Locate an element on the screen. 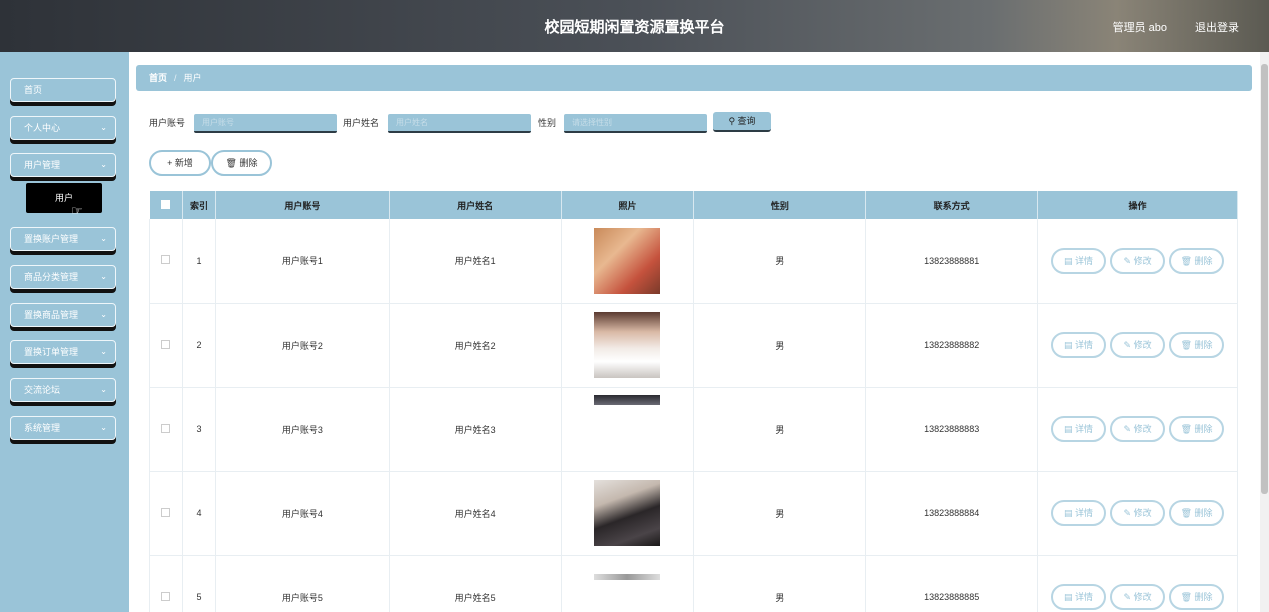  account-label: 用户账号 is located at coordinates (167, 123).